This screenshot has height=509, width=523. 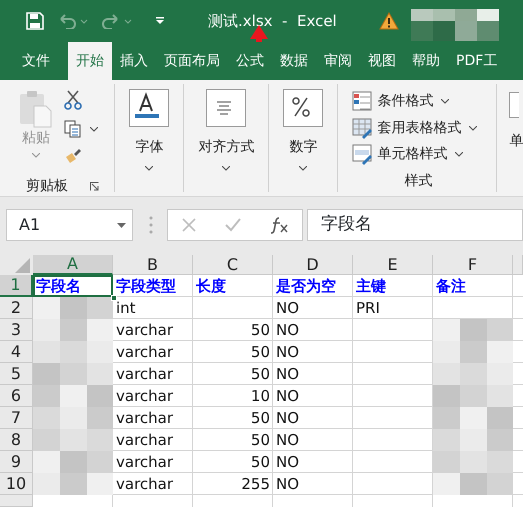 What do you see at coordinates (16, 330) in the screenshot?
I see `row-header: 3` at bounding box center [16, 330].